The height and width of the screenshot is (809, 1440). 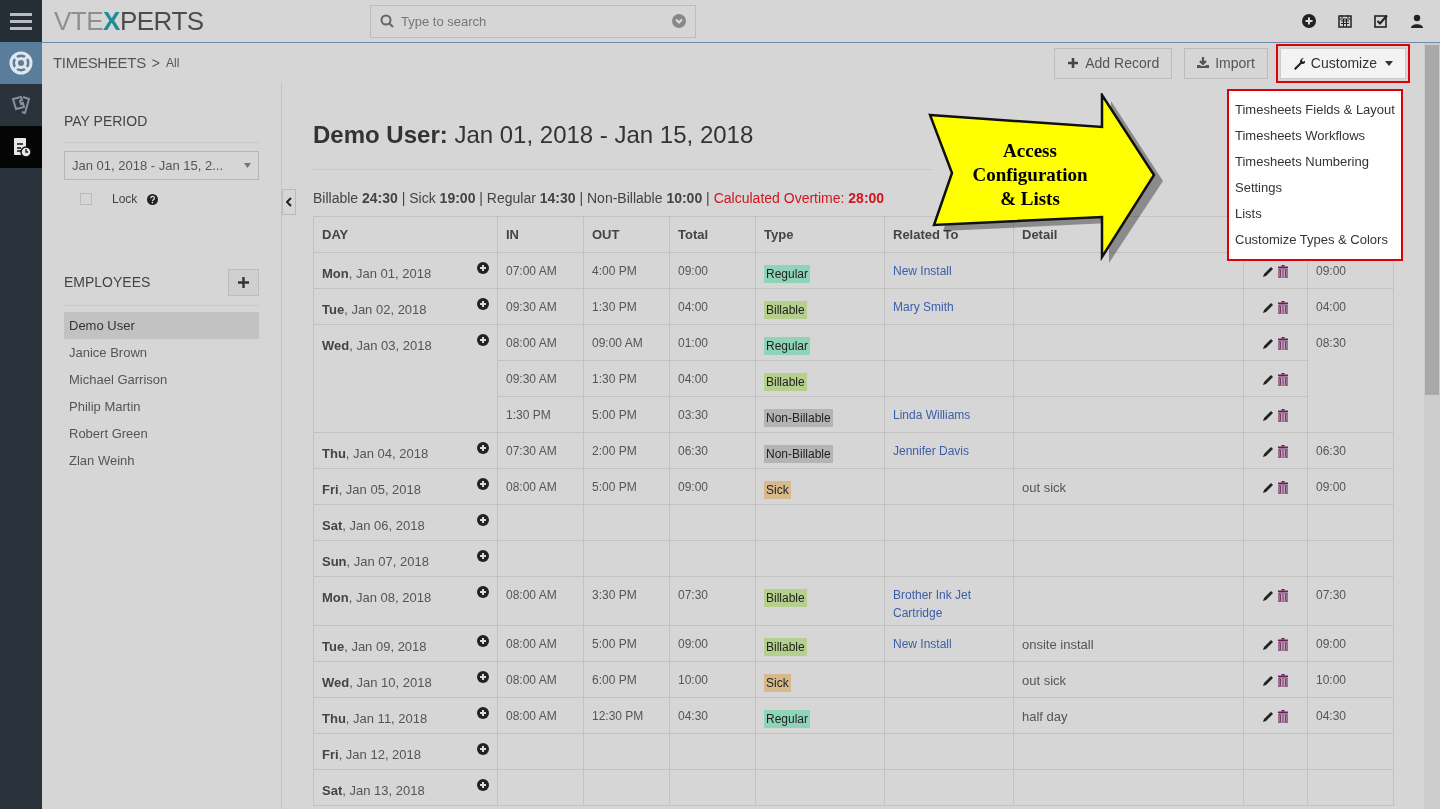 What do you see at coordinates (1226, 63) in the screenshot?
I see `import-button: Import` at bounding box center [1226, 63].